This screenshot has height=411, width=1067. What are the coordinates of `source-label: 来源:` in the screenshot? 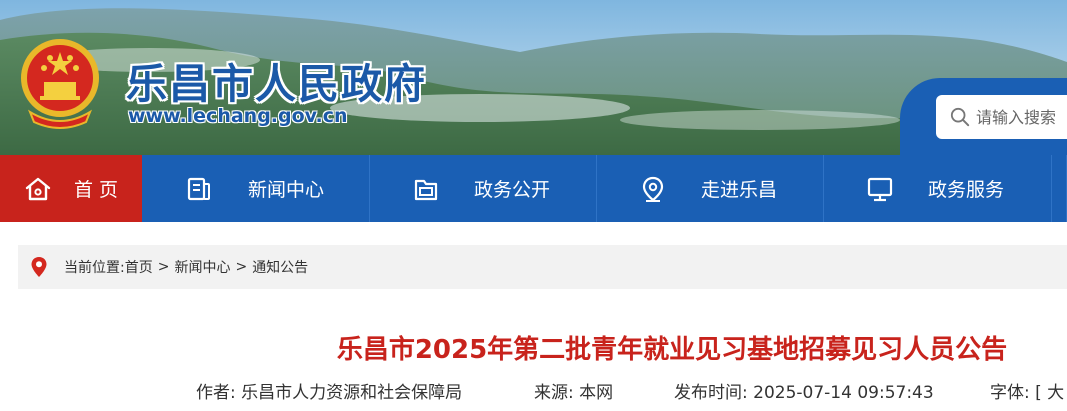 It's located at (554, 393).